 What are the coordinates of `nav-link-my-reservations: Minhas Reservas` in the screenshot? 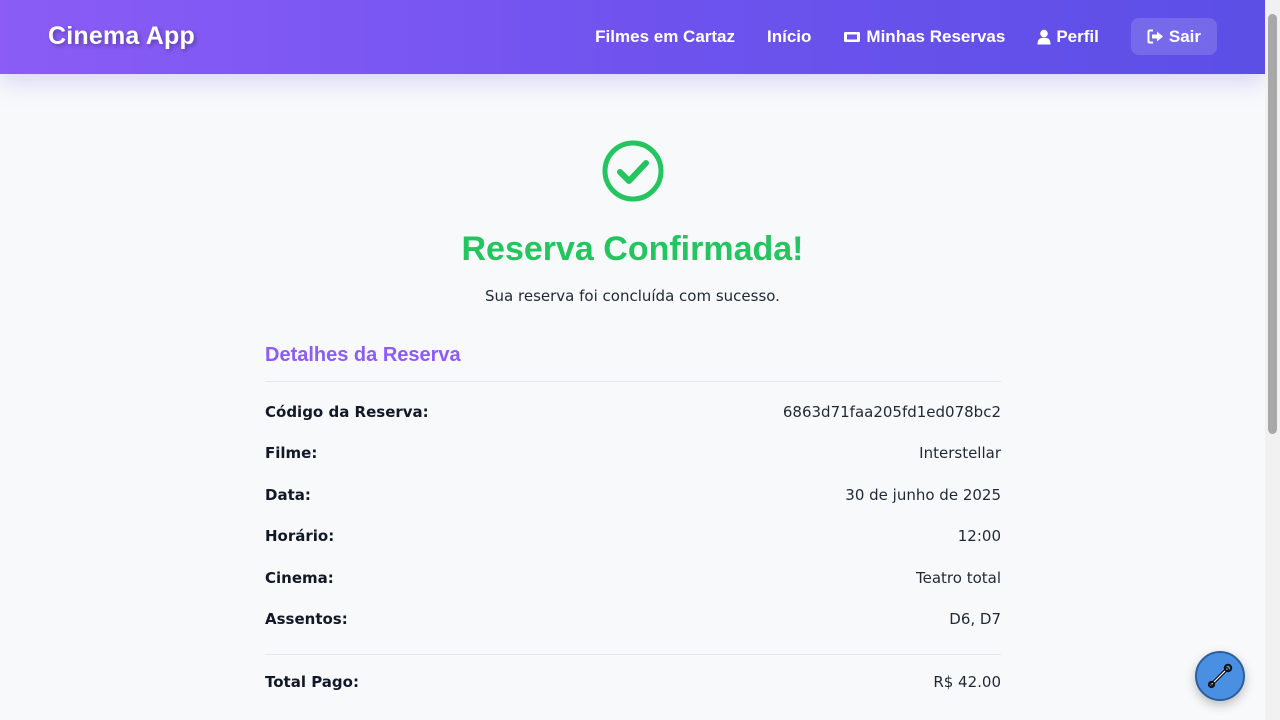 It's located at (924, 36).